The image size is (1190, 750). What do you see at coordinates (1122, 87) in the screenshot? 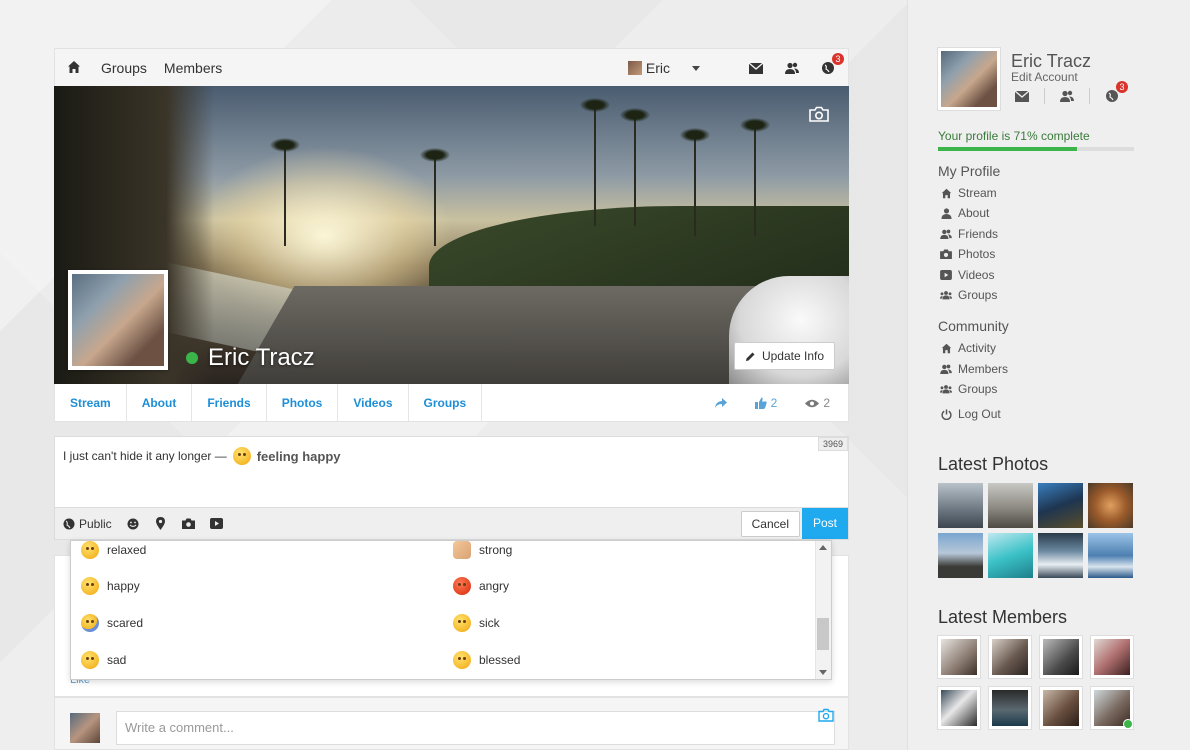
I see `notification-badge: 3` at bounding box center [1122, 87].